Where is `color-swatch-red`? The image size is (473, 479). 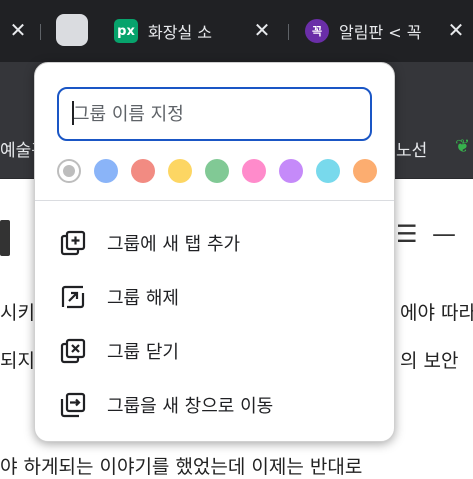 color-swatch-red is located at coordinates (143, 171).